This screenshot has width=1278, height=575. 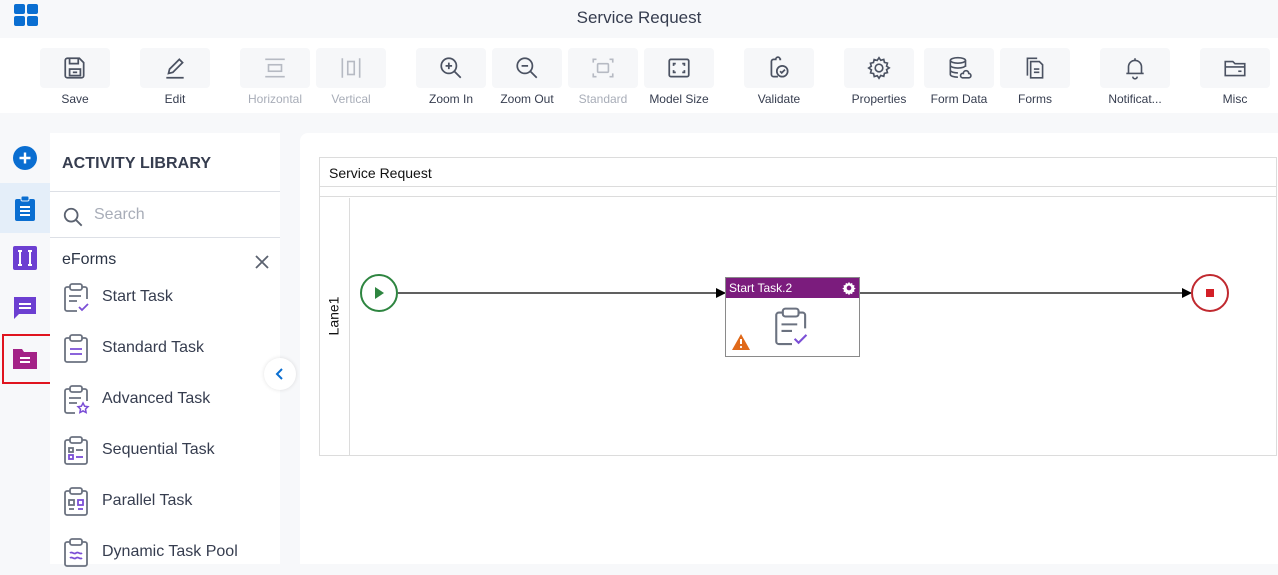 I want to click on window-title: Service Request, so click(x=639, y=17).